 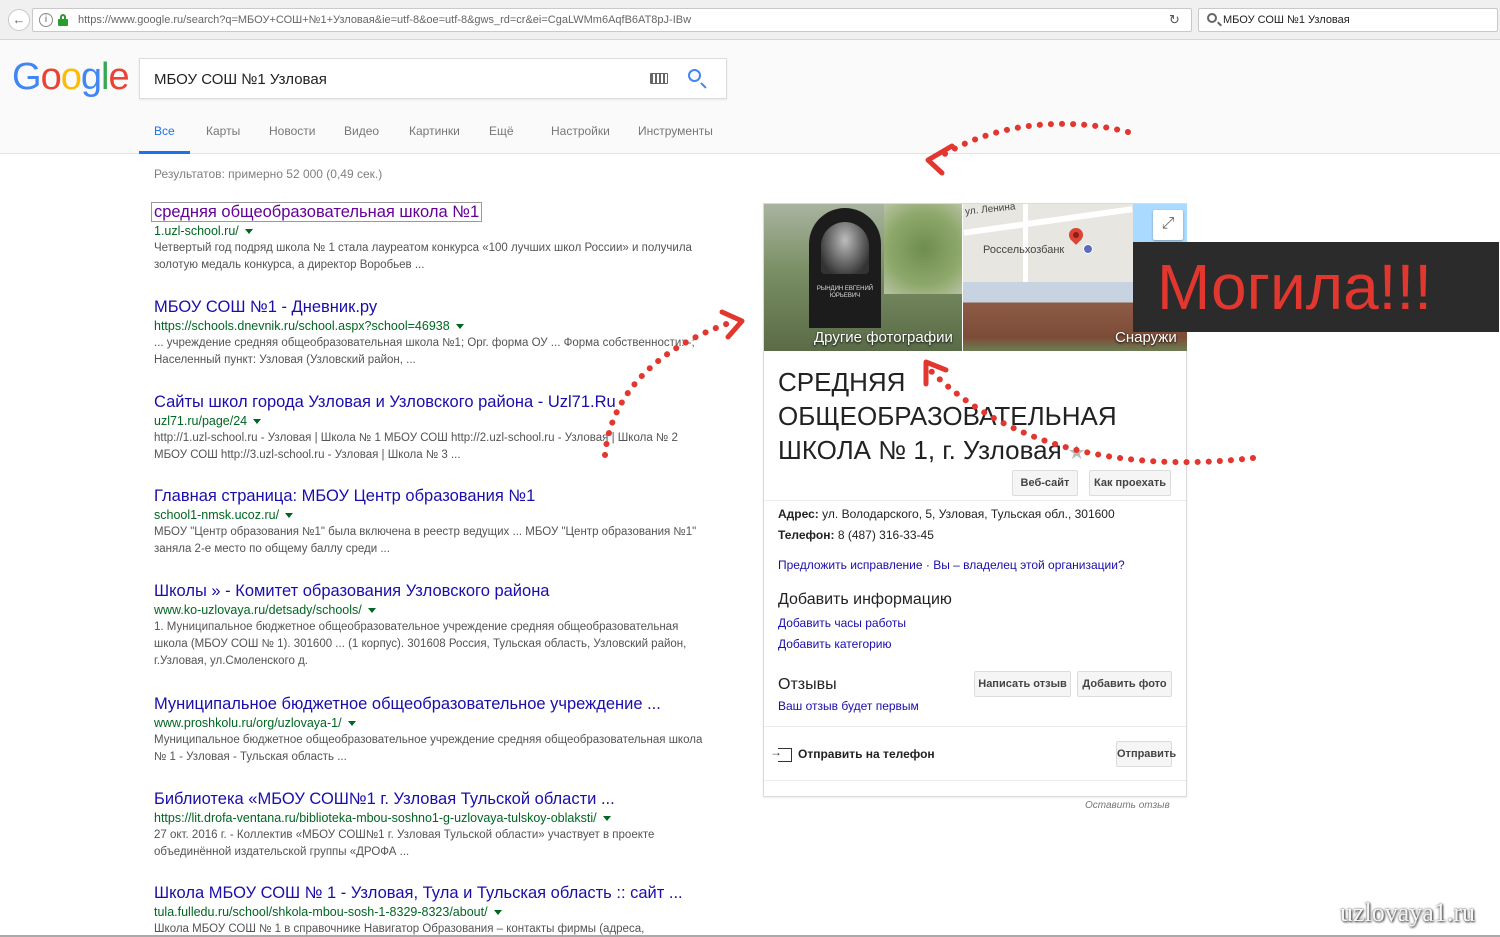 I want to click on map-road, so click(x=1025, y=243).